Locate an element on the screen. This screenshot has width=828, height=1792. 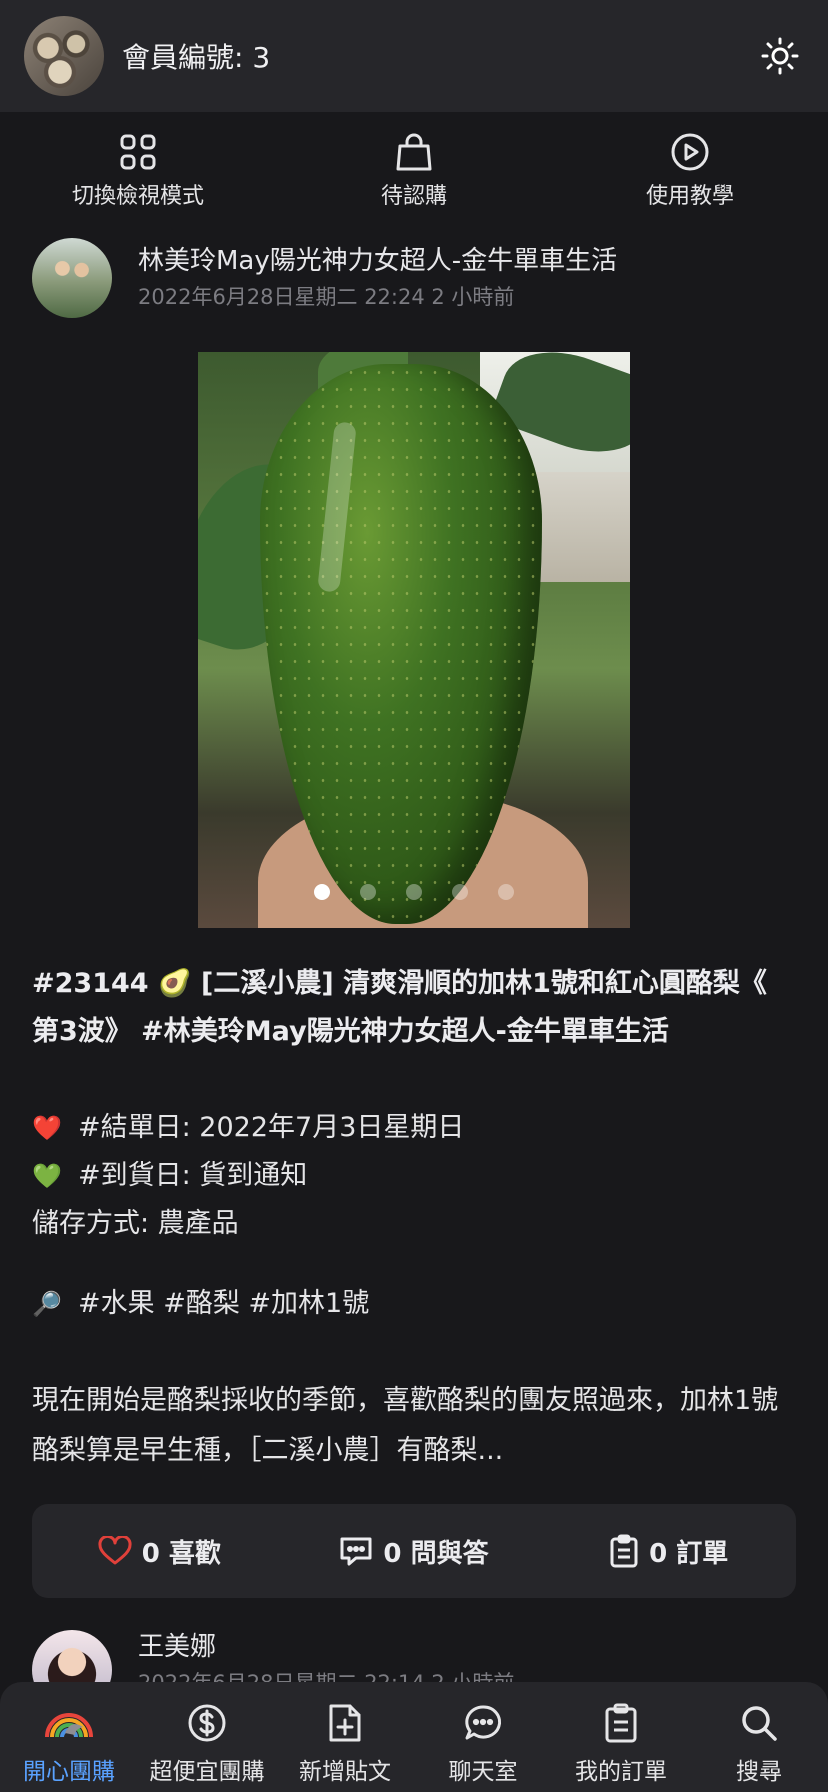
nav-chat-room: 聊天室 is located at coordinates (483, 1739).